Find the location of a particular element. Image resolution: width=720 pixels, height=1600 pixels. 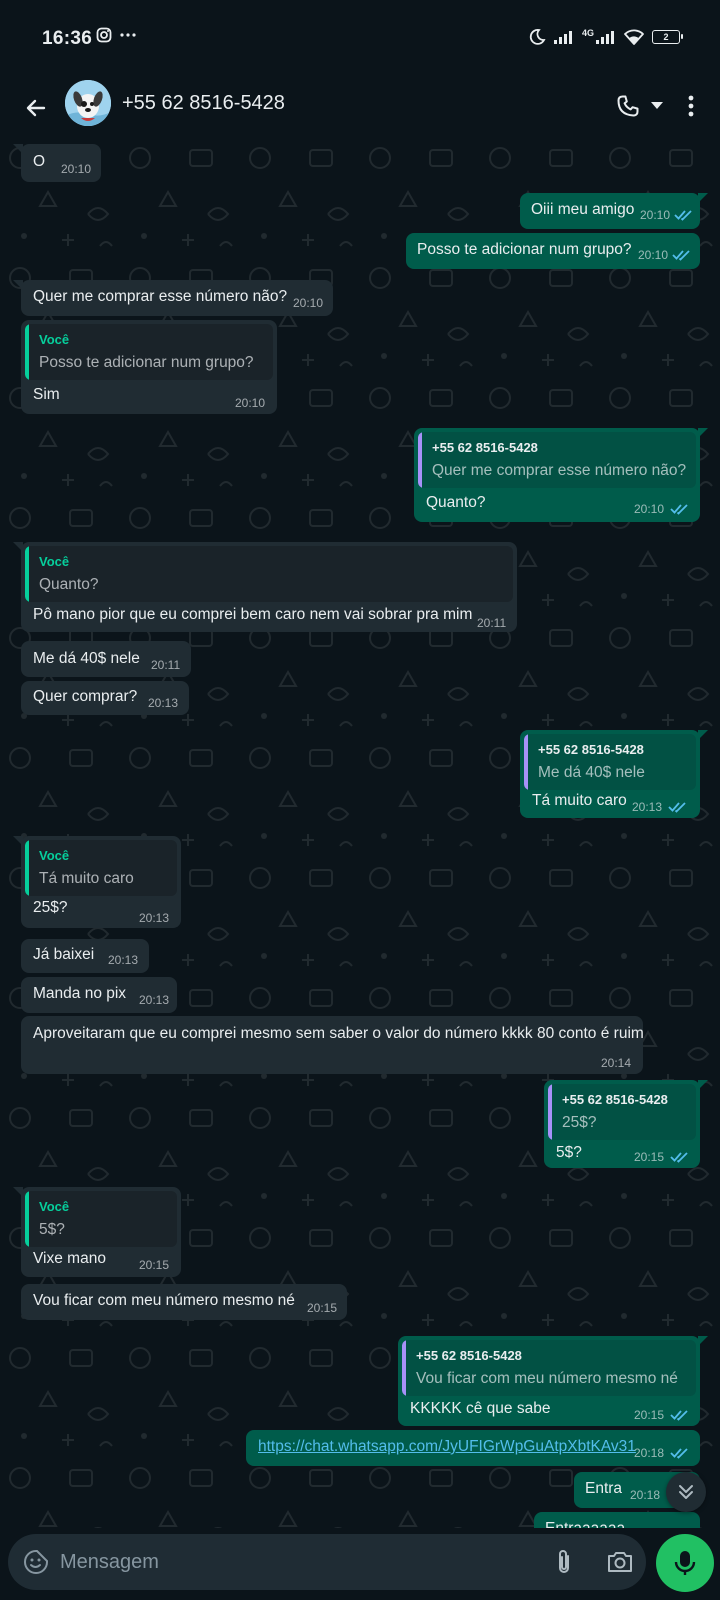

network-type-label: 4G is located at coordinates (587, 33).